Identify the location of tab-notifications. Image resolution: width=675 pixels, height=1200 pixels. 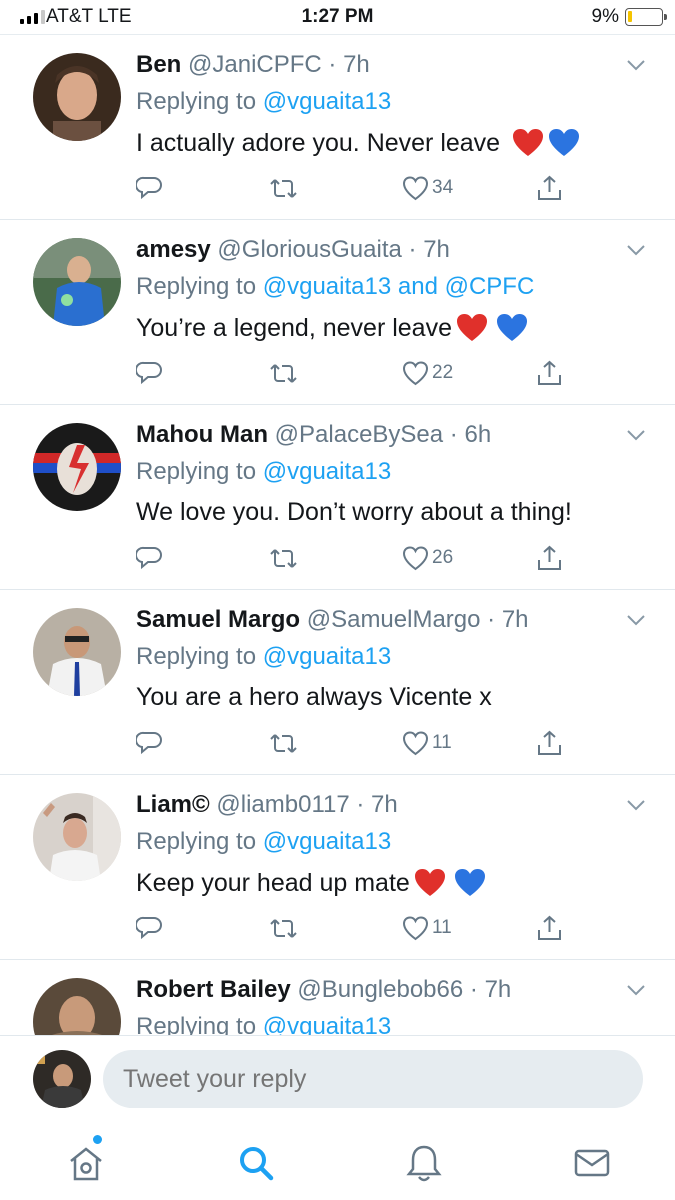
(424, 1163).